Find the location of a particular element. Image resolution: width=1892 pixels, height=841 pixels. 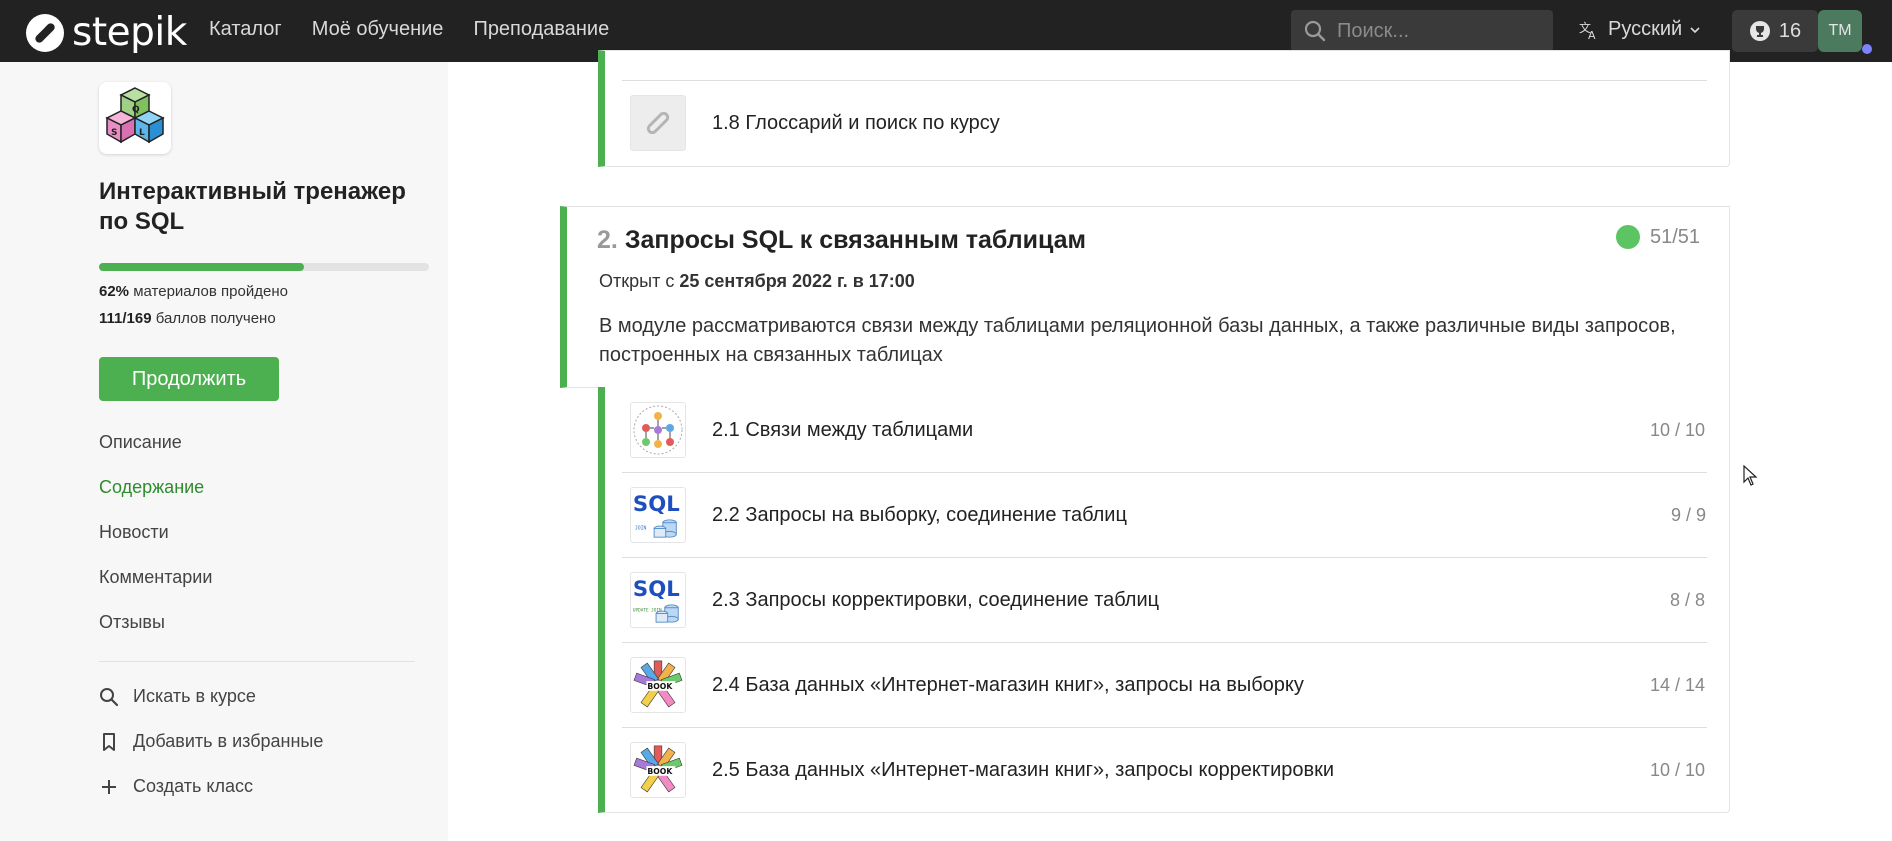

search-box is located at coordinates (1422, 31).